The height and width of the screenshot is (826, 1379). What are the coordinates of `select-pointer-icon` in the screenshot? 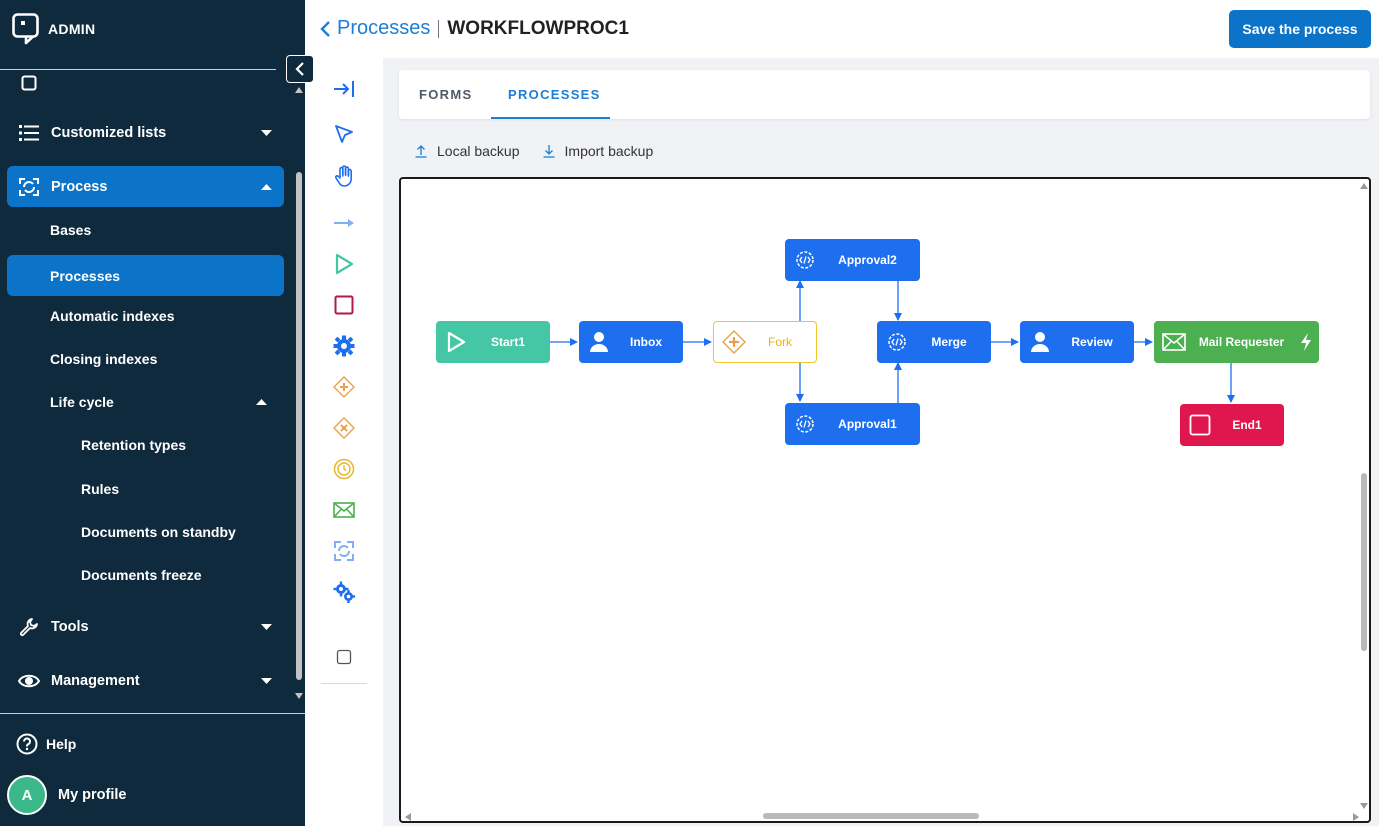 It's located at (344, 134).